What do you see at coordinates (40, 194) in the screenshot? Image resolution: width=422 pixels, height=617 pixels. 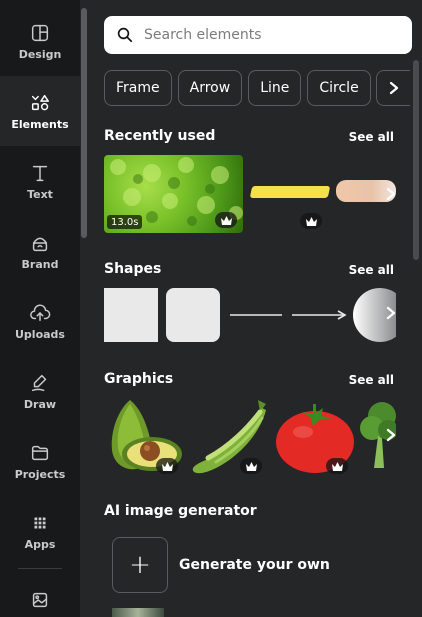 I see `rail-label-text: Text` at bounding box center [40, 194].